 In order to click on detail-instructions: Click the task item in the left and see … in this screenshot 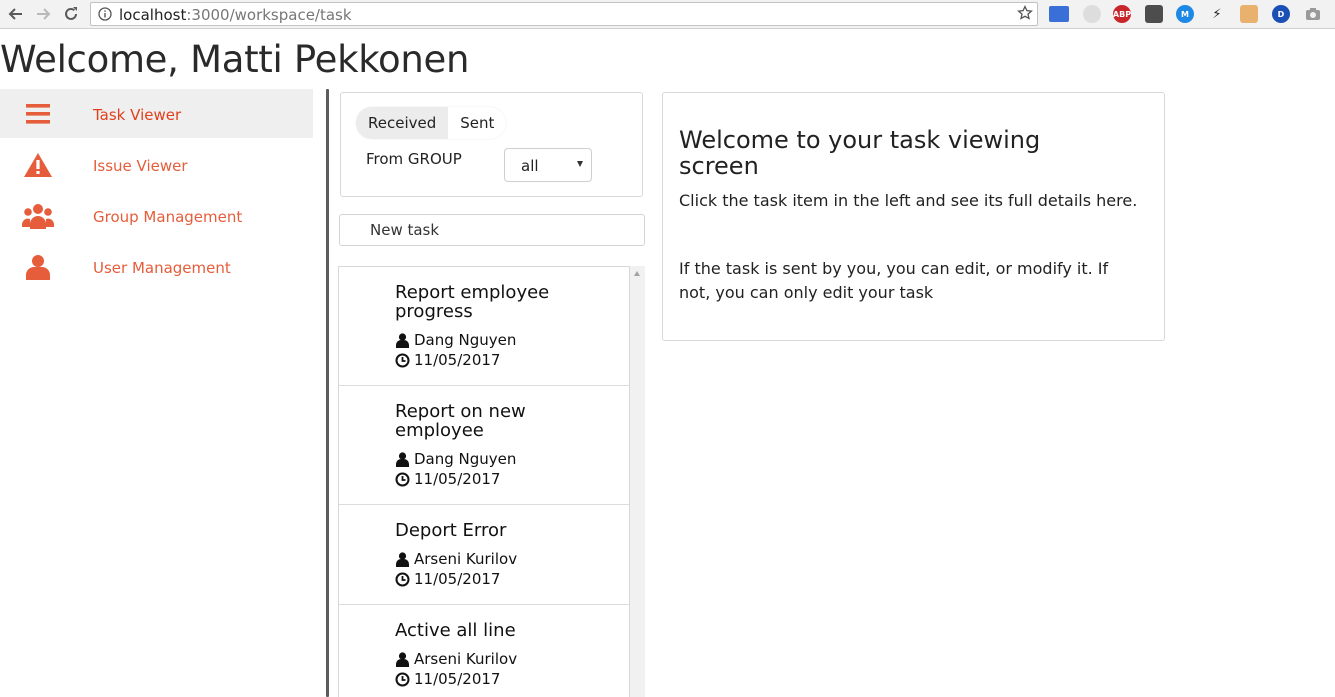, I will do `click(908, 200)`.